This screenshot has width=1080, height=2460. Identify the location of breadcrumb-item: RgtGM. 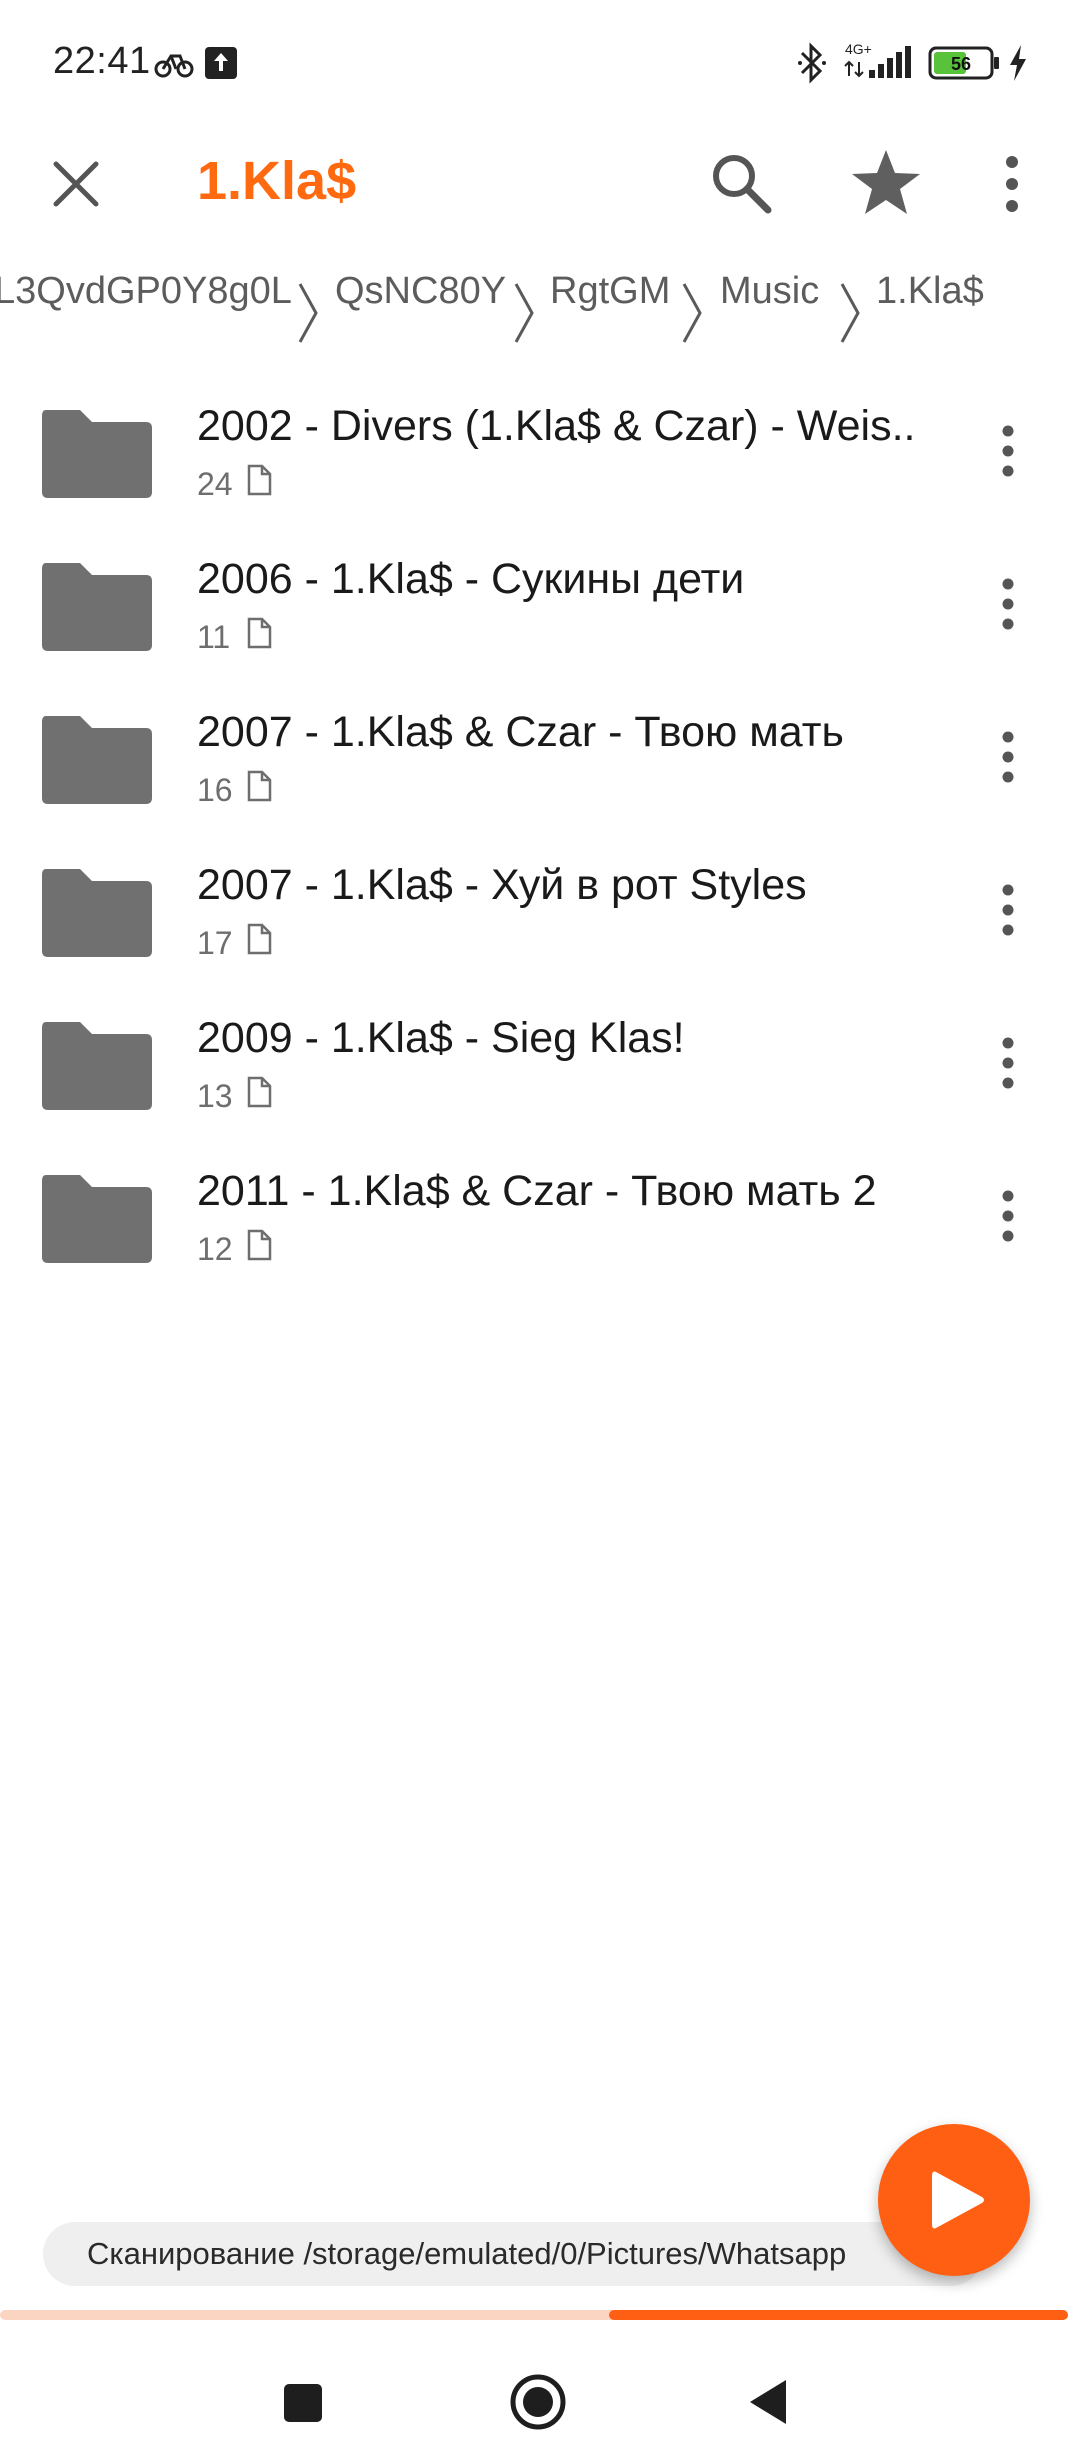
(610, 291).